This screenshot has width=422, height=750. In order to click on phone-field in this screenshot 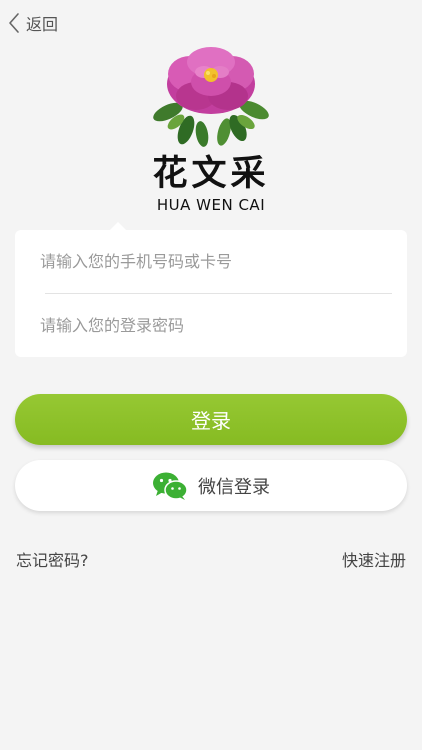, I will do `click(211, 261)`.